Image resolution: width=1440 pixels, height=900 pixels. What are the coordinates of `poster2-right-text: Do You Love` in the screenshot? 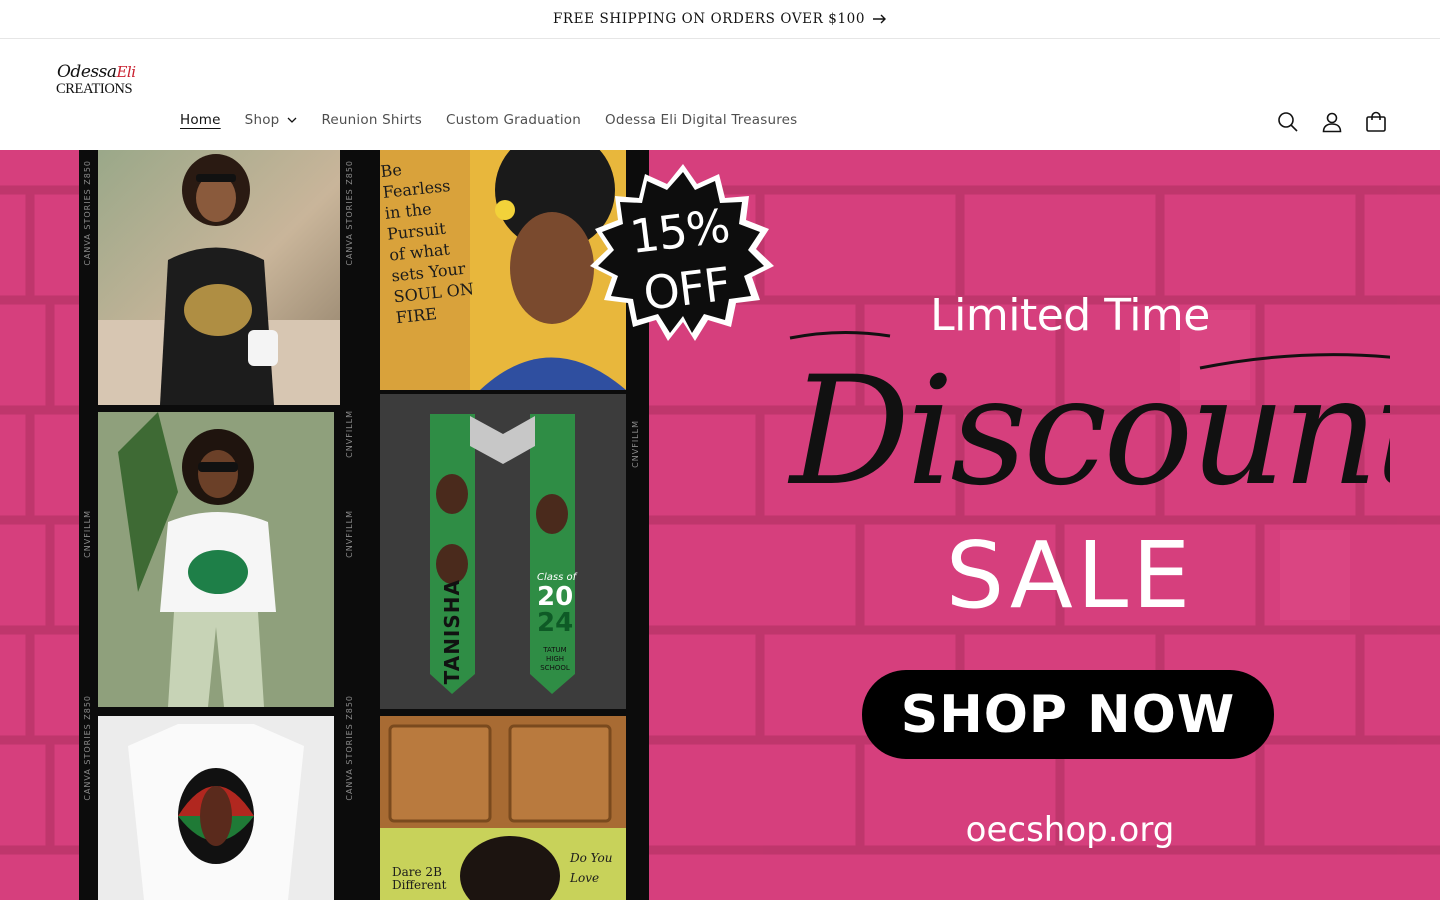 It's located at (591, 868).